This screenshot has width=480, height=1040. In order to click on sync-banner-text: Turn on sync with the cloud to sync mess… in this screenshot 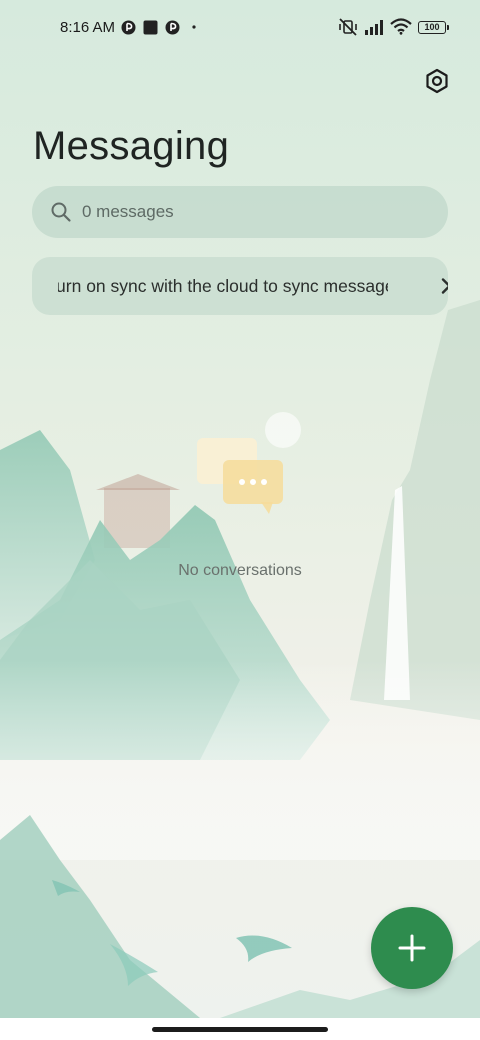, I will do `click(223, 286)`.